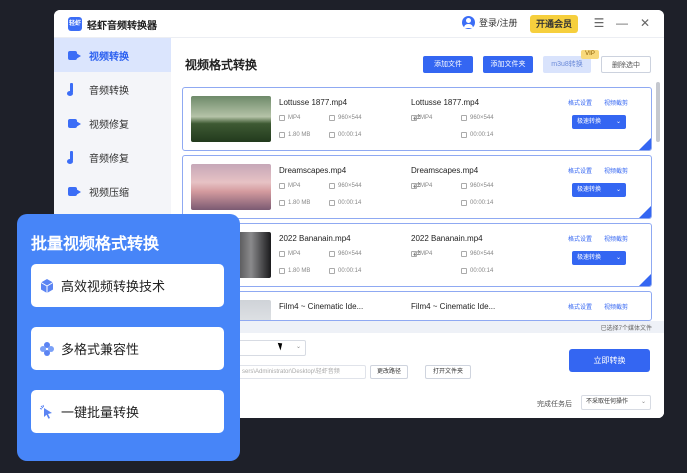 The width and height of the screenshot is (687, 473). I want to click on video-compress-icon, so click(74, 191).